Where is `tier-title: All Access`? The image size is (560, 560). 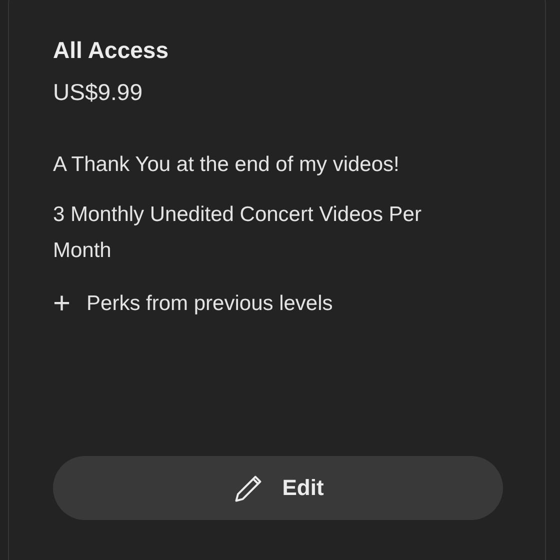
tier-title: All Access is located at coordinates (111, 50).